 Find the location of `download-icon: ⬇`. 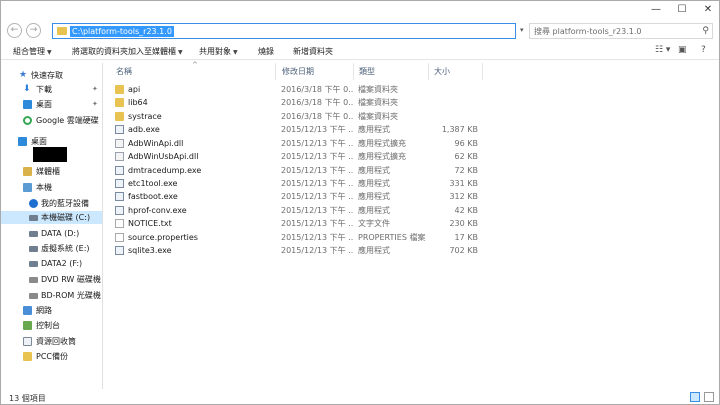

download-icon: ⬇ is located at coordinates (27, 89).